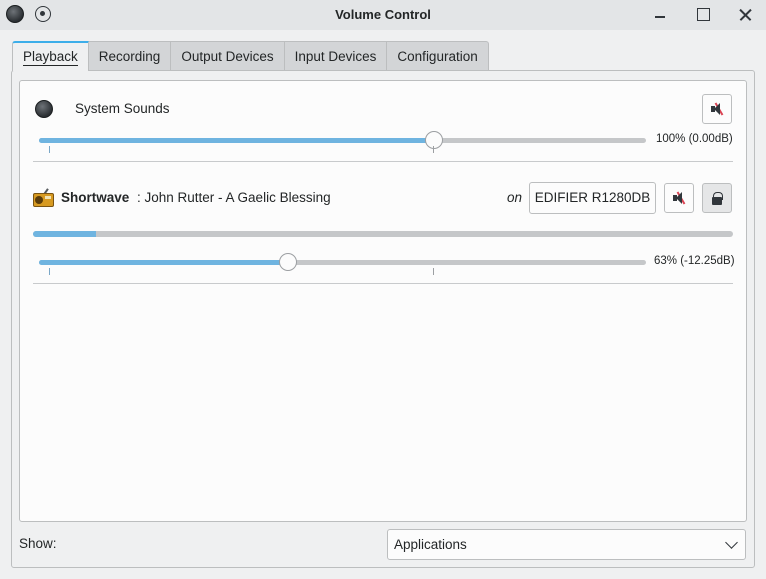 The width and height of the screenshot is (766, 579). Describe the element at coordinates (336, 56) in the screenshot. I see `tab-input-devices: Input Devices` at that location.